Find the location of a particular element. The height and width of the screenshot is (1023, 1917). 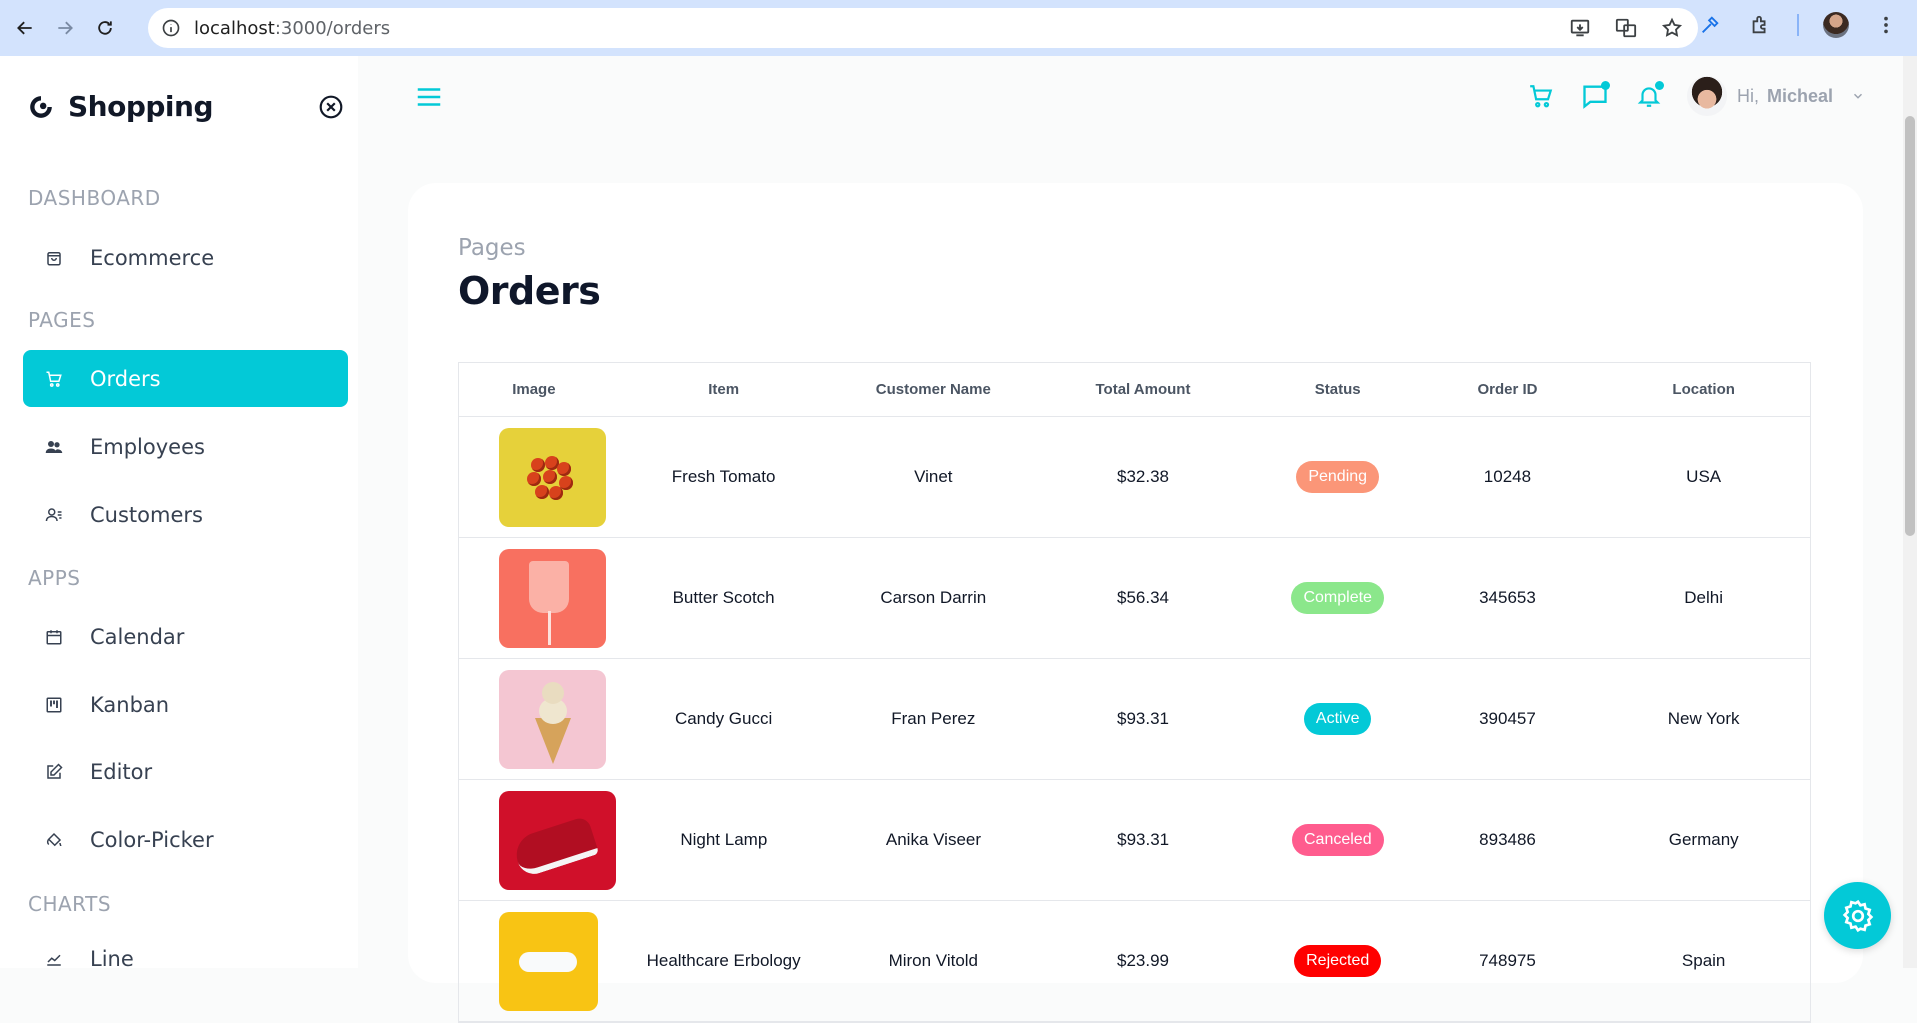

sidebar-item-label: Editor is located at coordinates (121, 771).